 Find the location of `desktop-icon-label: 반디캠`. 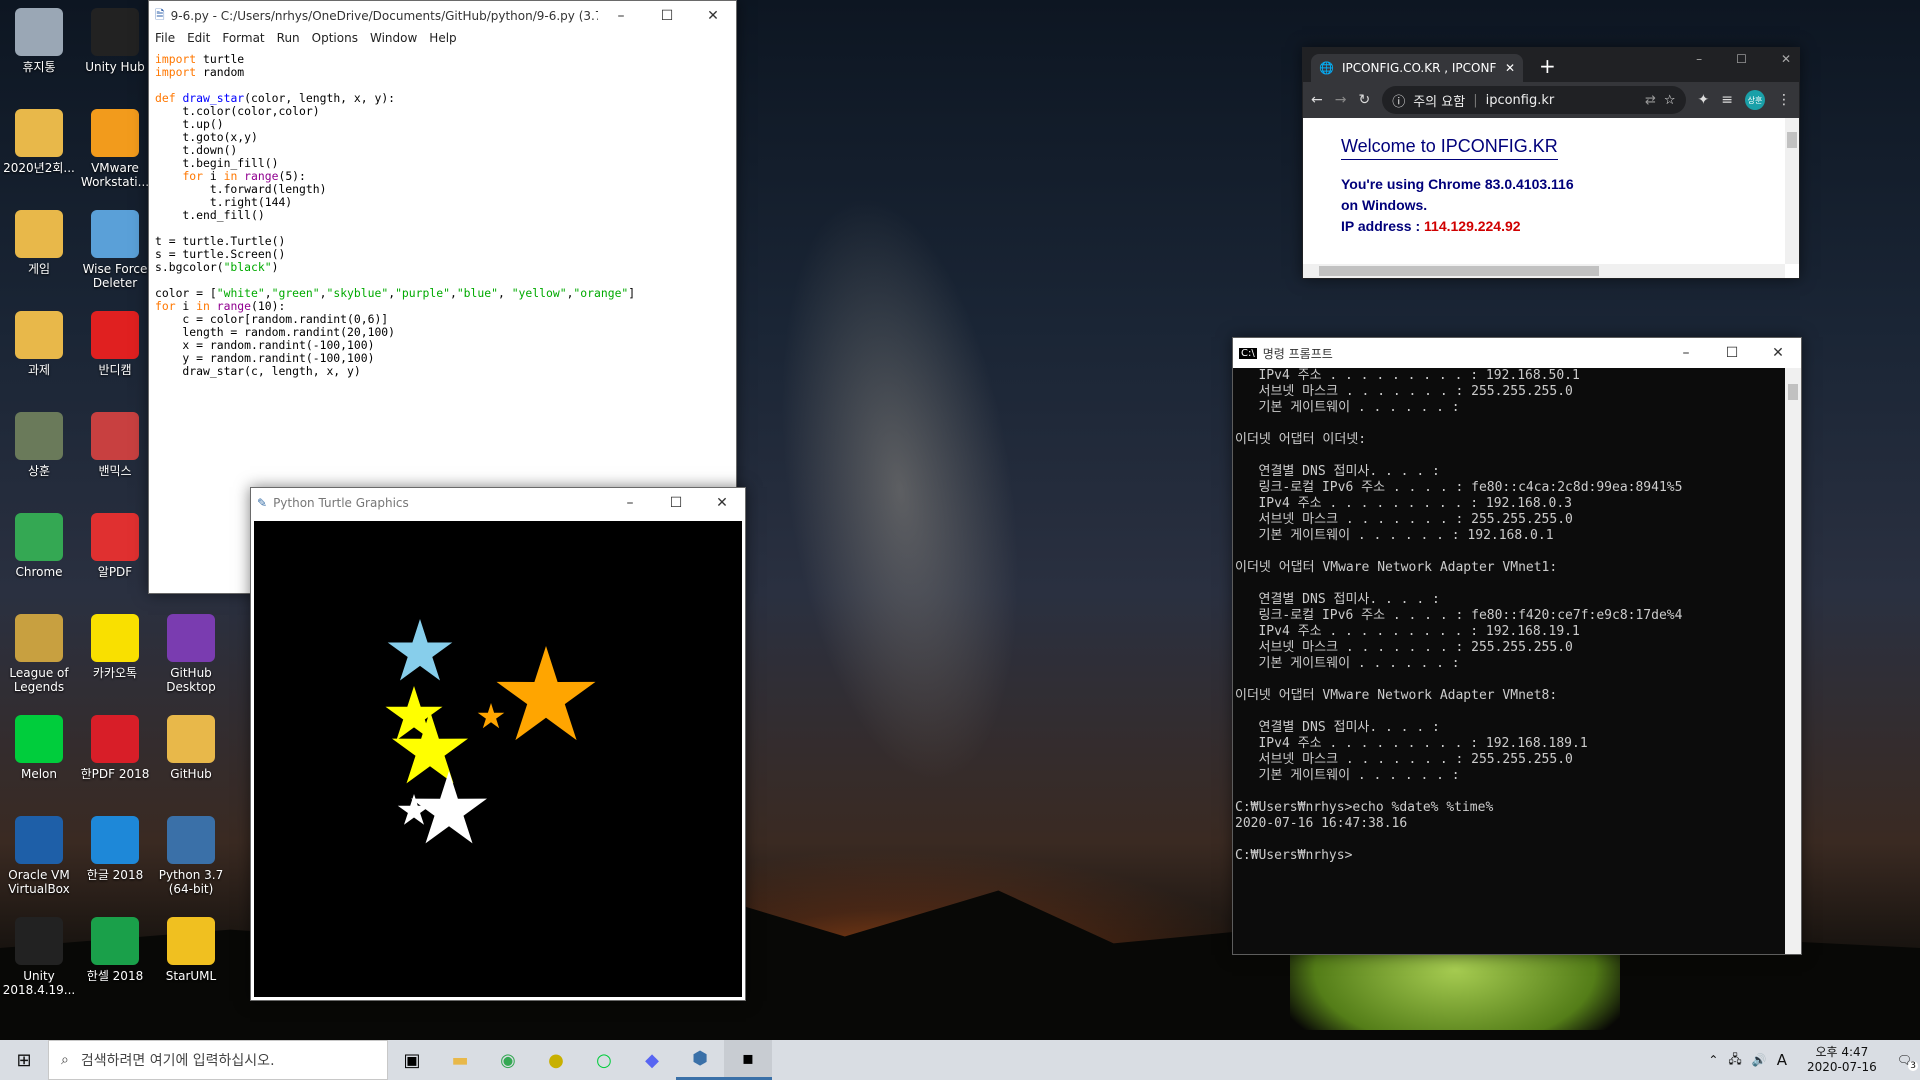

desktop-icon-label: 반디캠 is located at coordinates (115, 370).